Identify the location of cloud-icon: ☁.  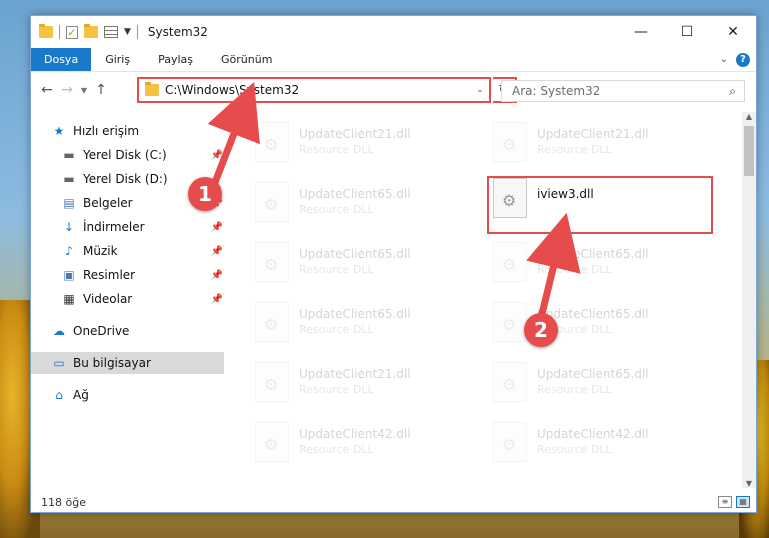
(59, 331).